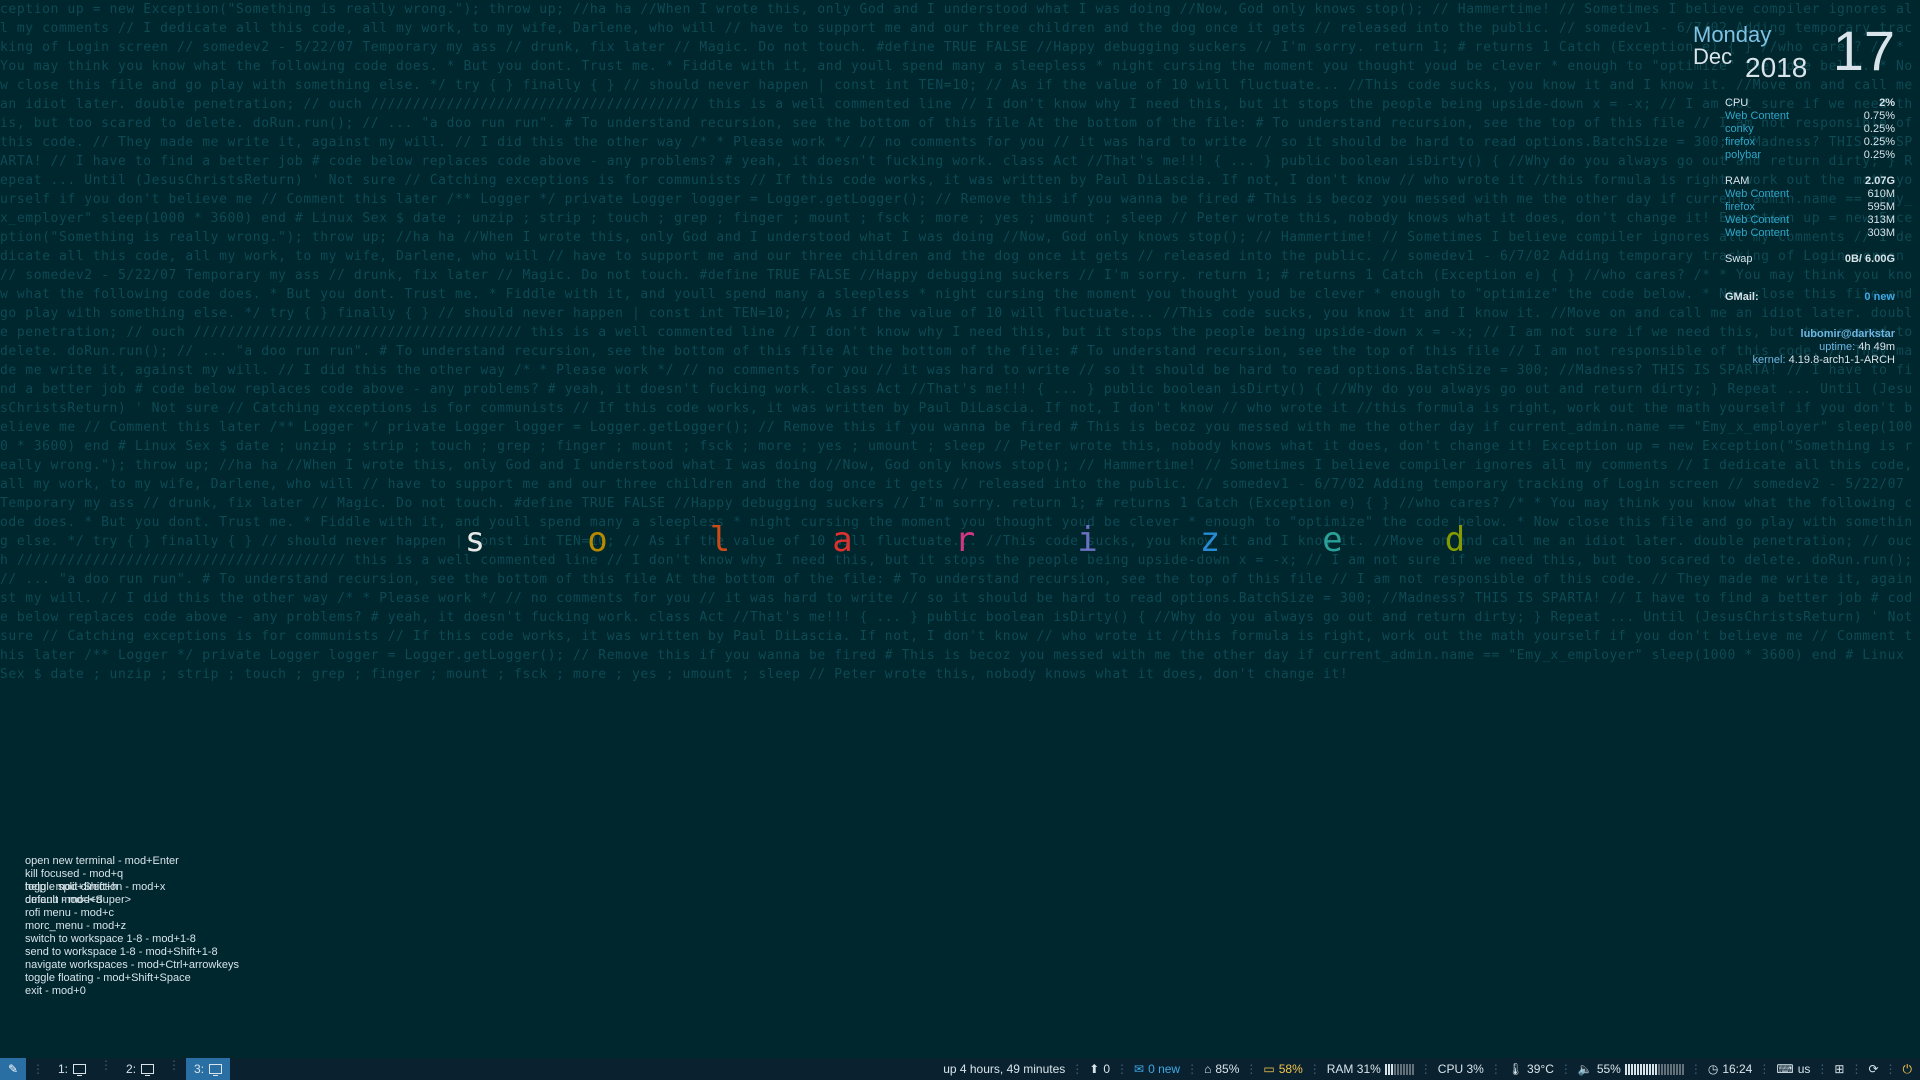  Describe the element at coordinates (72, 1069) in the screenshot. I see `workspace-1: 1:` at that location.